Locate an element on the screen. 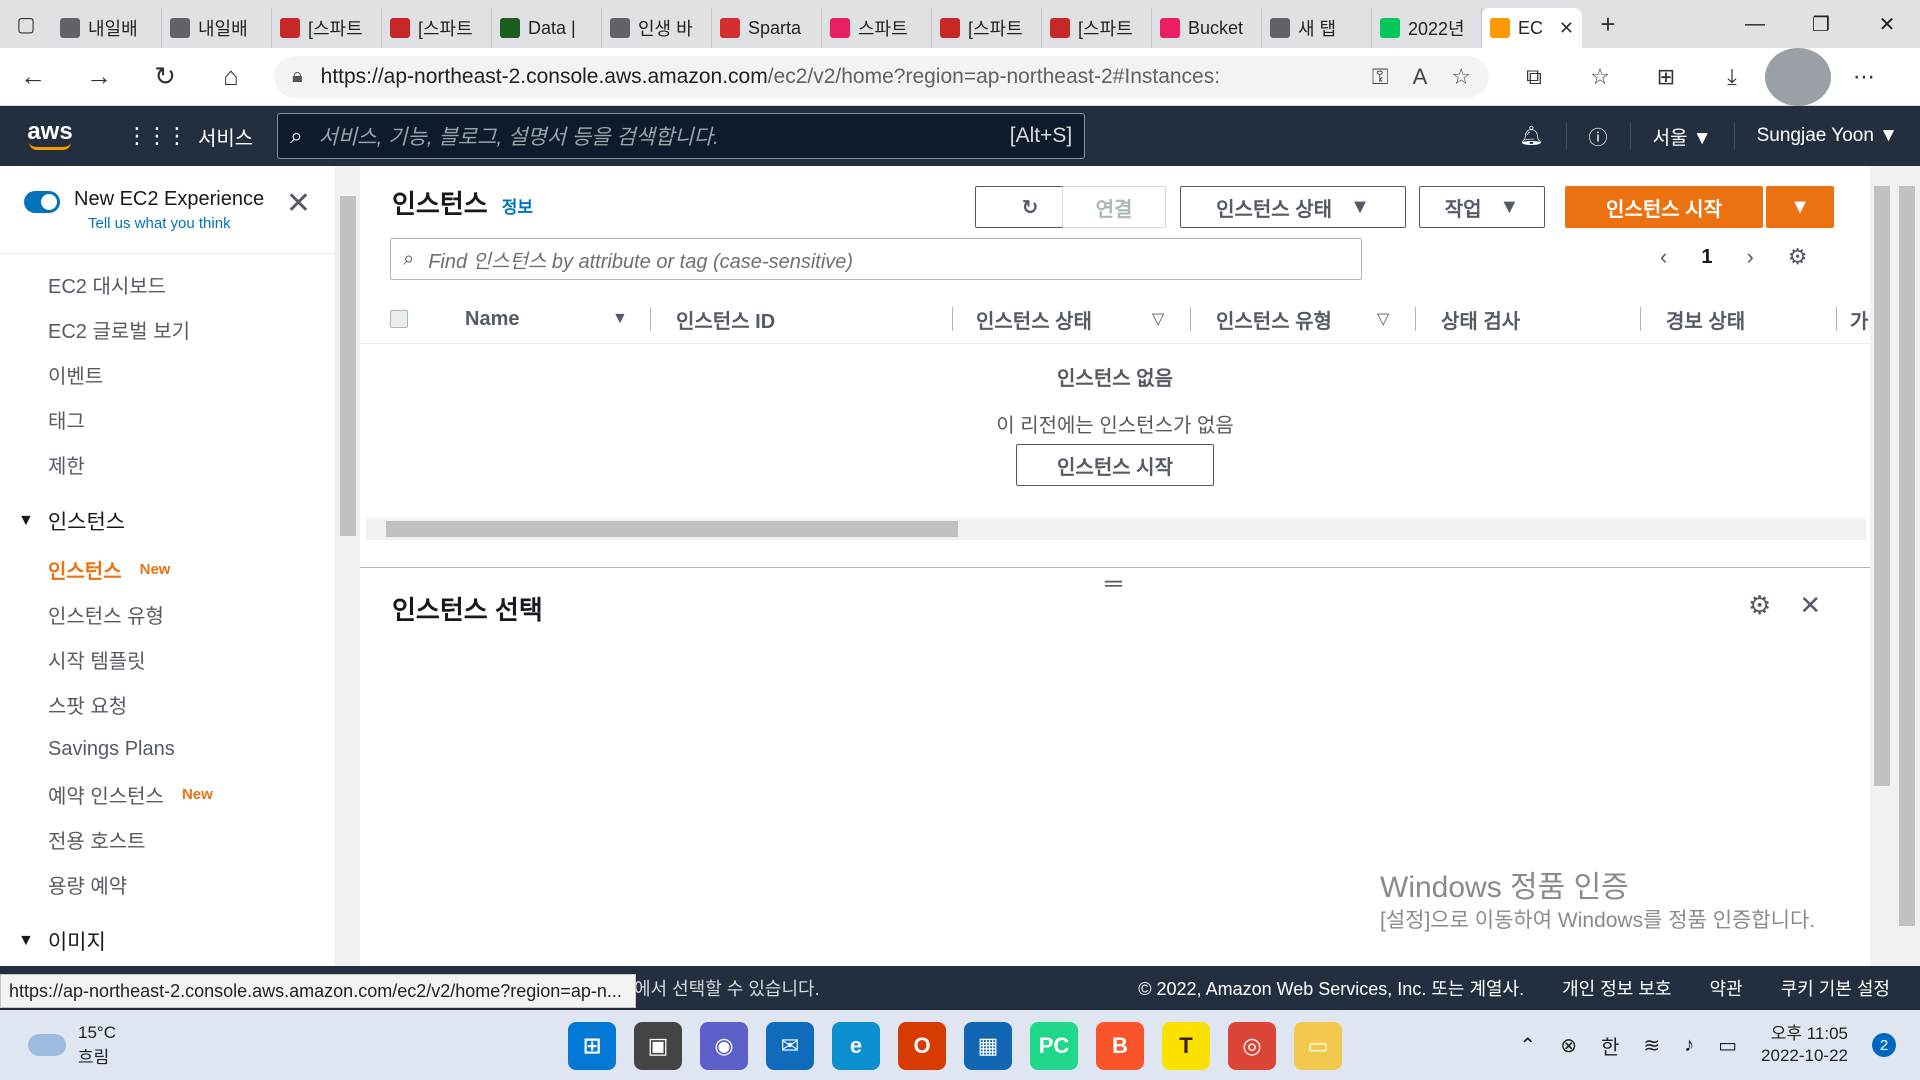 The image size is (1920, 1080). column-instance-state: 인스턴스 상태 is located at coordinates (1034, 319).